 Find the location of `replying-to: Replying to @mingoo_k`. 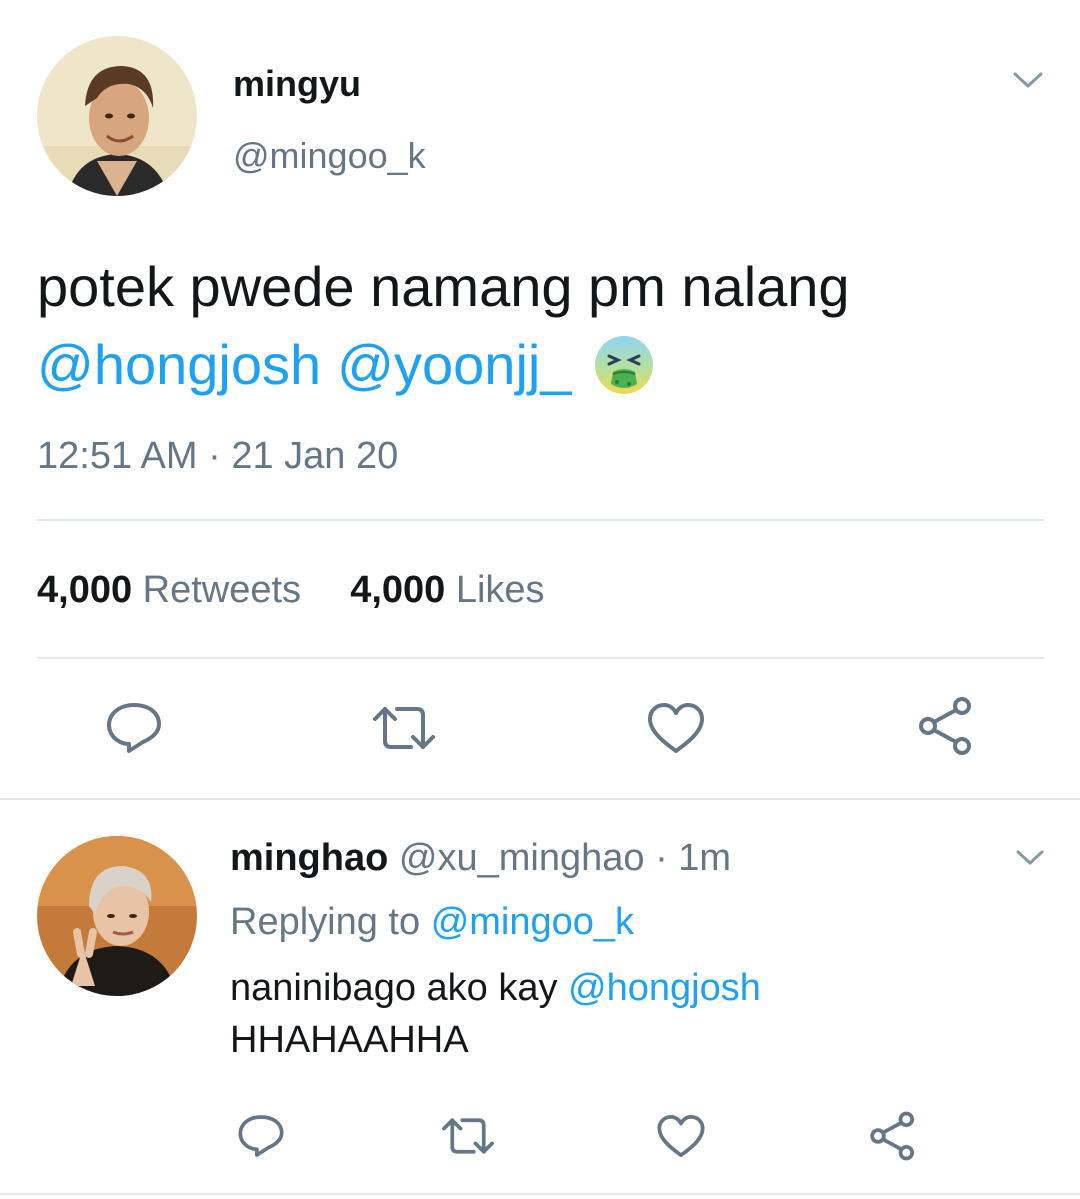

replying-to: Replying to @mingoo_k is located at coordinates (432, 922).